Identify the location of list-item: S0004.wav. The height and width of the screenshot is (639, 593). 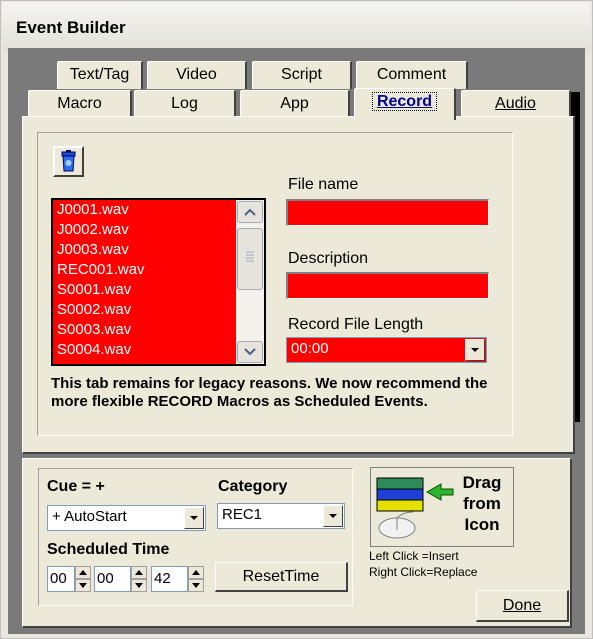
(143, 350).